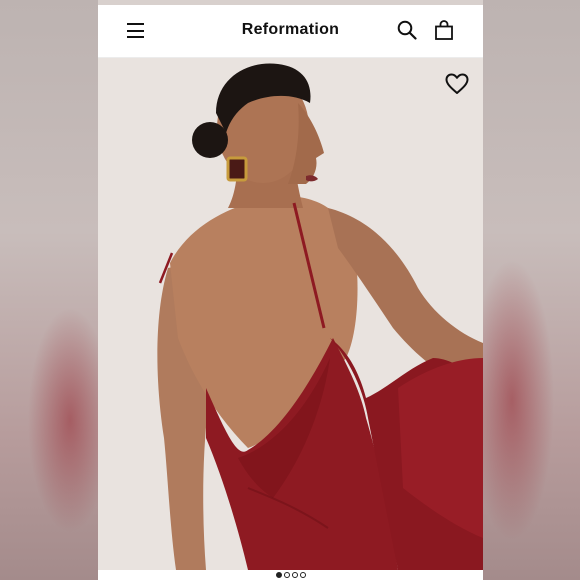 Image resolution: width=580 pixels, height=580 pixels. I want to click on site-header: Reformation, so click(290, 31).